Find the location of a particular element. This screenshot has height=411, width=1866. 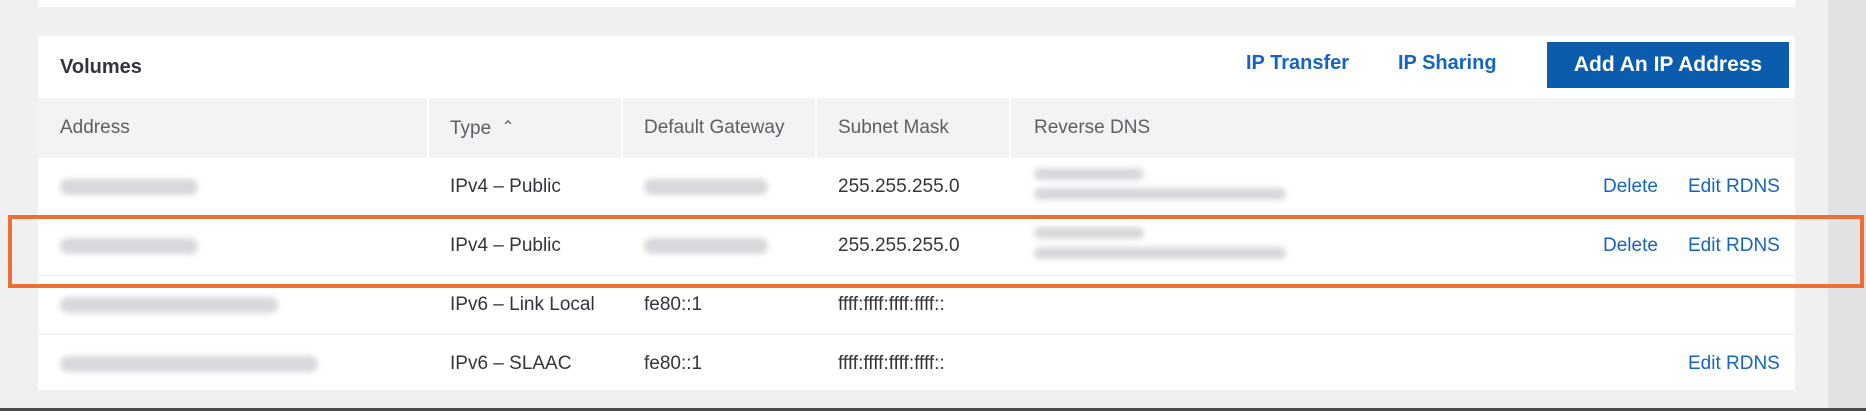

right-scroll-gutter is located at coordinates (1847, 205).